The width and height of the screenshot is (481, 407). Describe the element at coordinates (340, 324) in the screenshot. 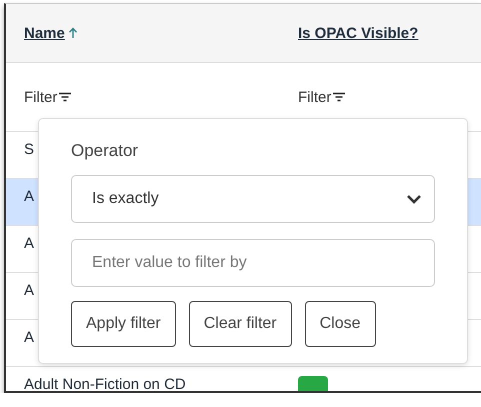

I see `close-button: Close` at that location.